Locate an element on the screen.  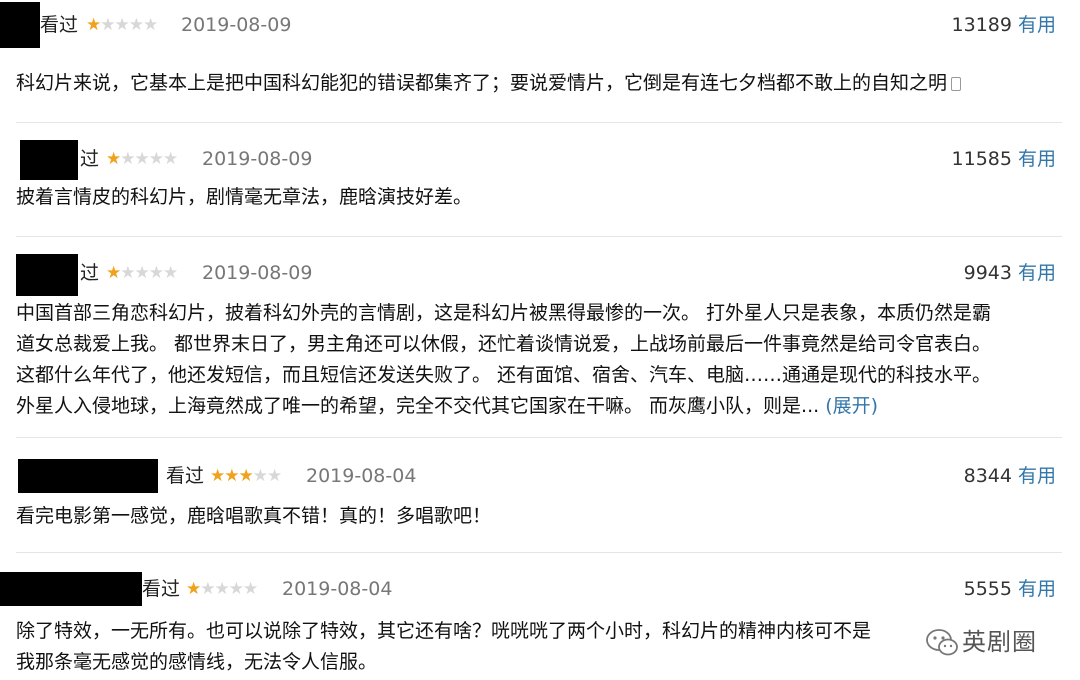
vote-area: 13189 有用 is located at coordinates (1004, 25).